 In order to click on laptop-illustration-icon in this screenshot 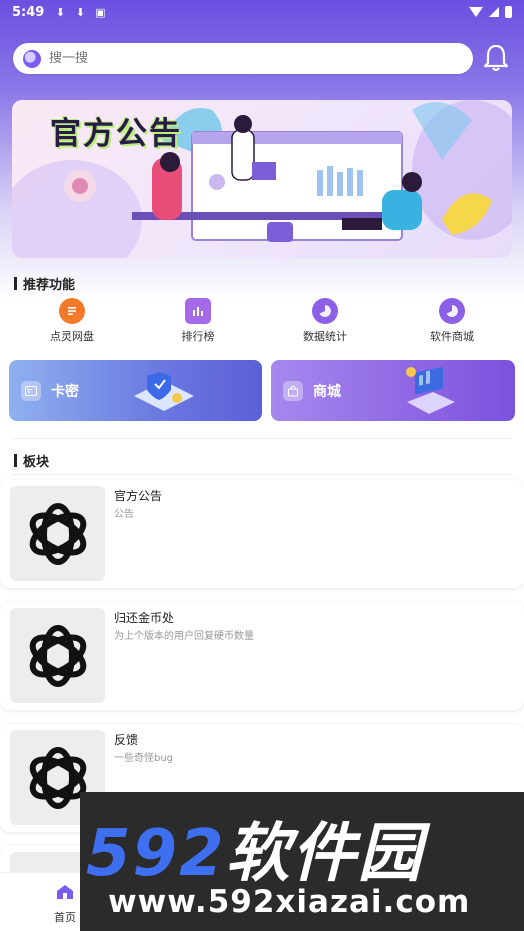, I will do `click(430, 390)`.